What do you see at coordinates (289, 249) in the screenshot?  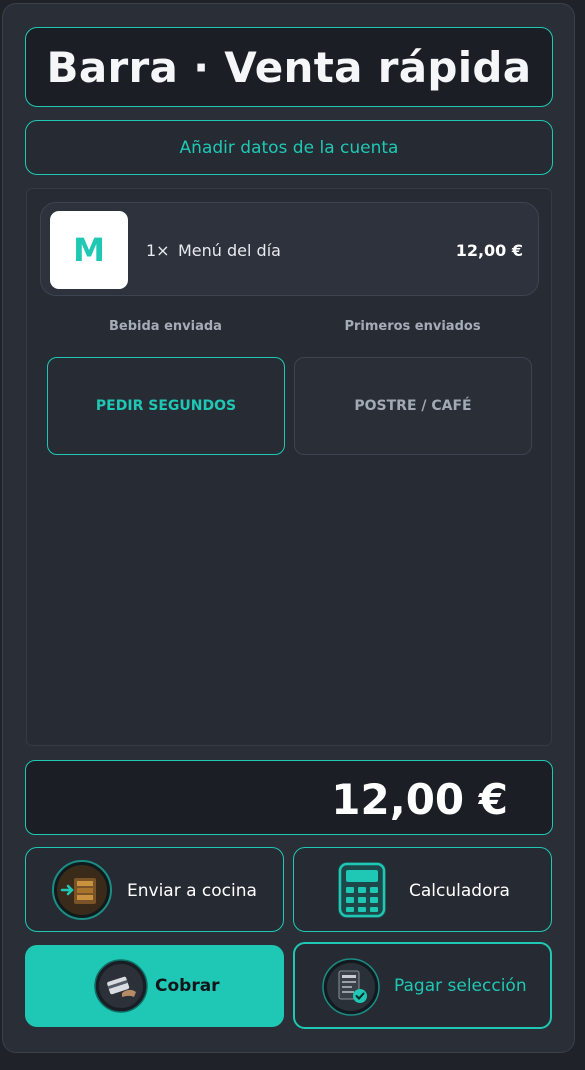 I see `order-line-item: M 1× Menú del día 12,00 €` at bounding box center [289, 249].